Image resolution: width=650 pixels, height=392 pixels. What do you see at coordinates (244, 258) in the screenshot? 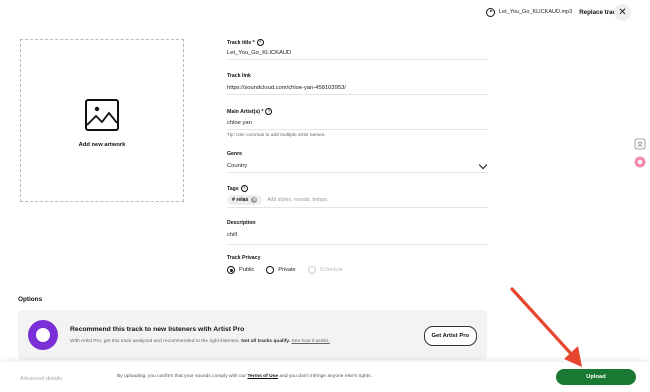
I see `privacy-label: Track Privacy` at bounding box center [244, 258].